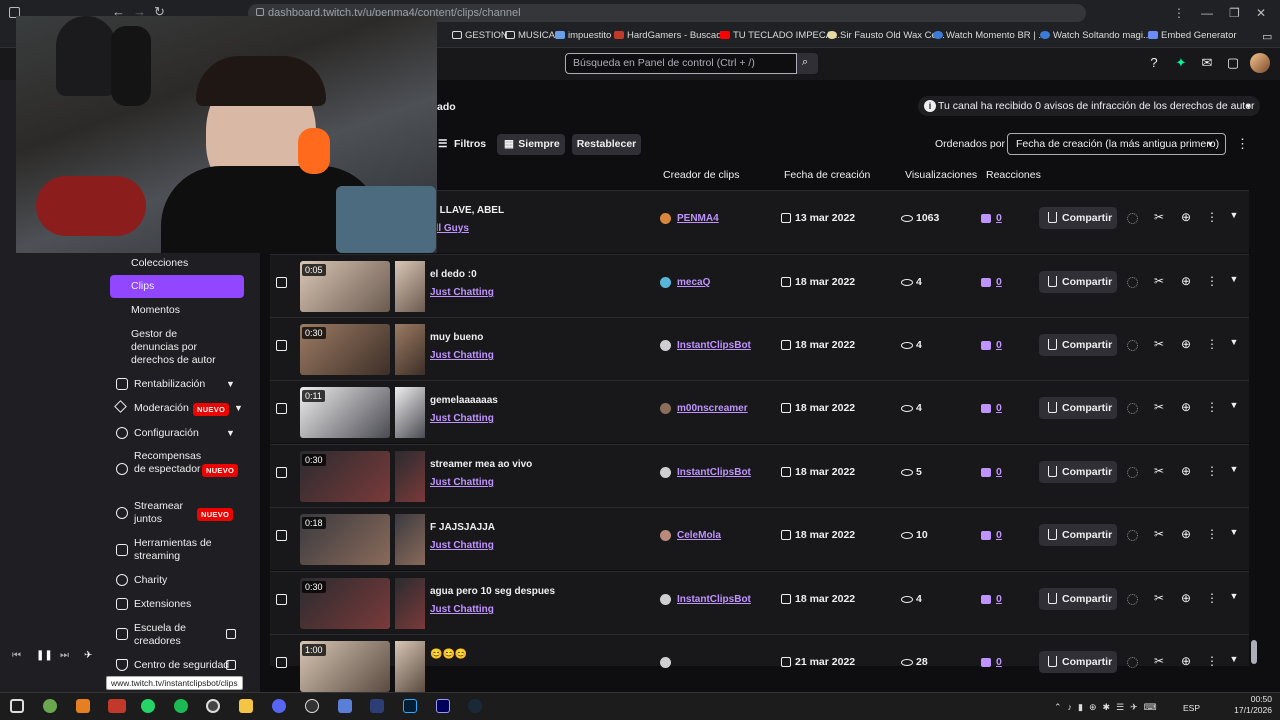 This screenshot has width=1280, height=720. What do you see at coordinates (17, 706) in the screenshot?
I see `windows-start-icon` at bounding box center [17, 706].